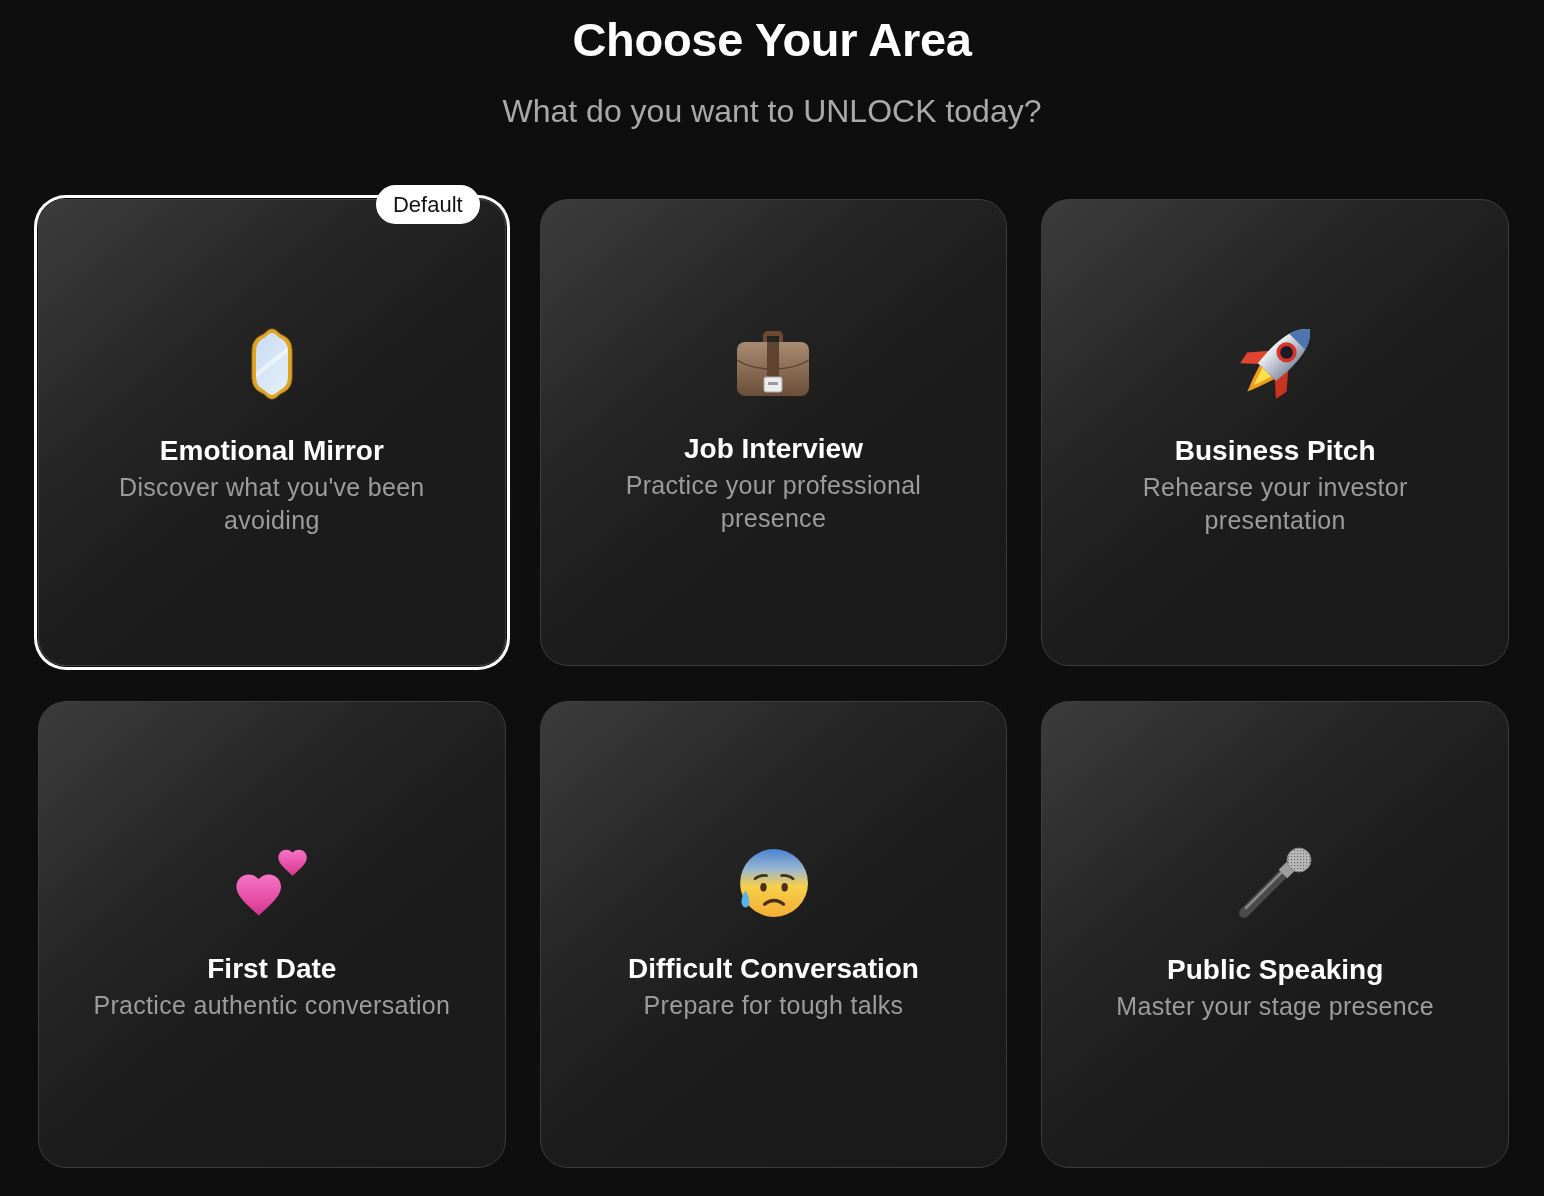 The width and height of the screenshot is (1544, 1196). Describe the element at coordinates (773, 364) in the screenshot. I see `briefcase-icon` at that location.